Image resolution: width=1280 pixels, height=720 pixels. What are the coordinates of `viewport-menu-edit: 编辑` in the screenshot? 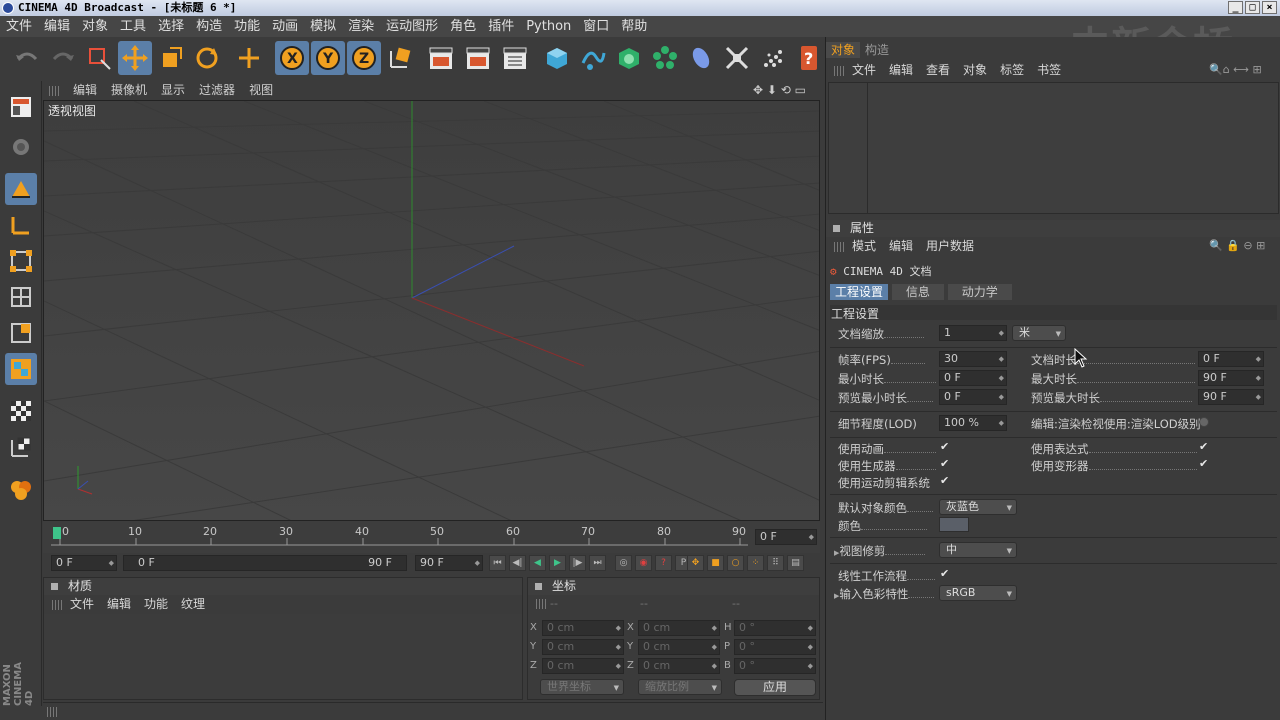 It's located at (85, 90).